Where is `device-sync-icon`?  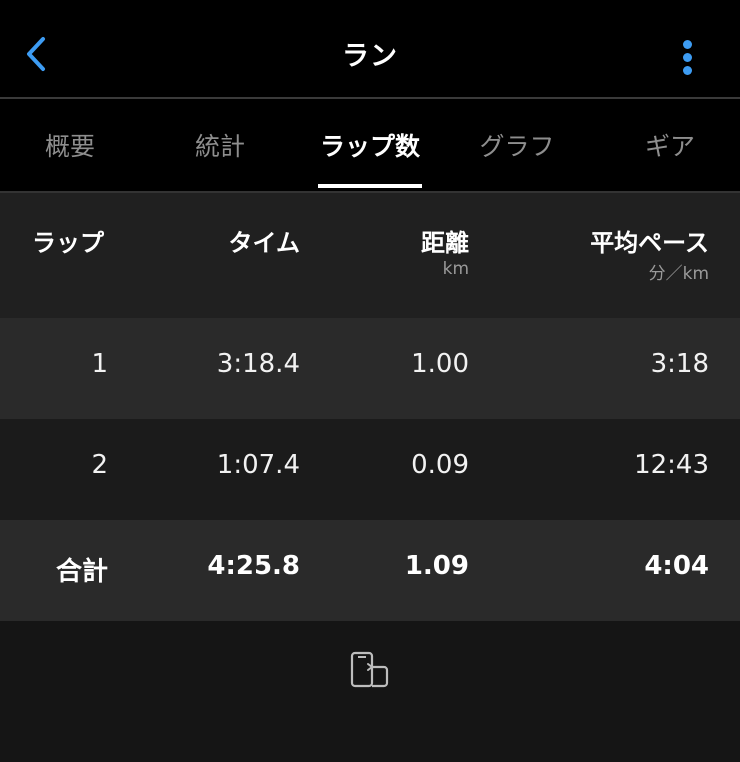 device-sync-icon is located at coordinates (370, 670).